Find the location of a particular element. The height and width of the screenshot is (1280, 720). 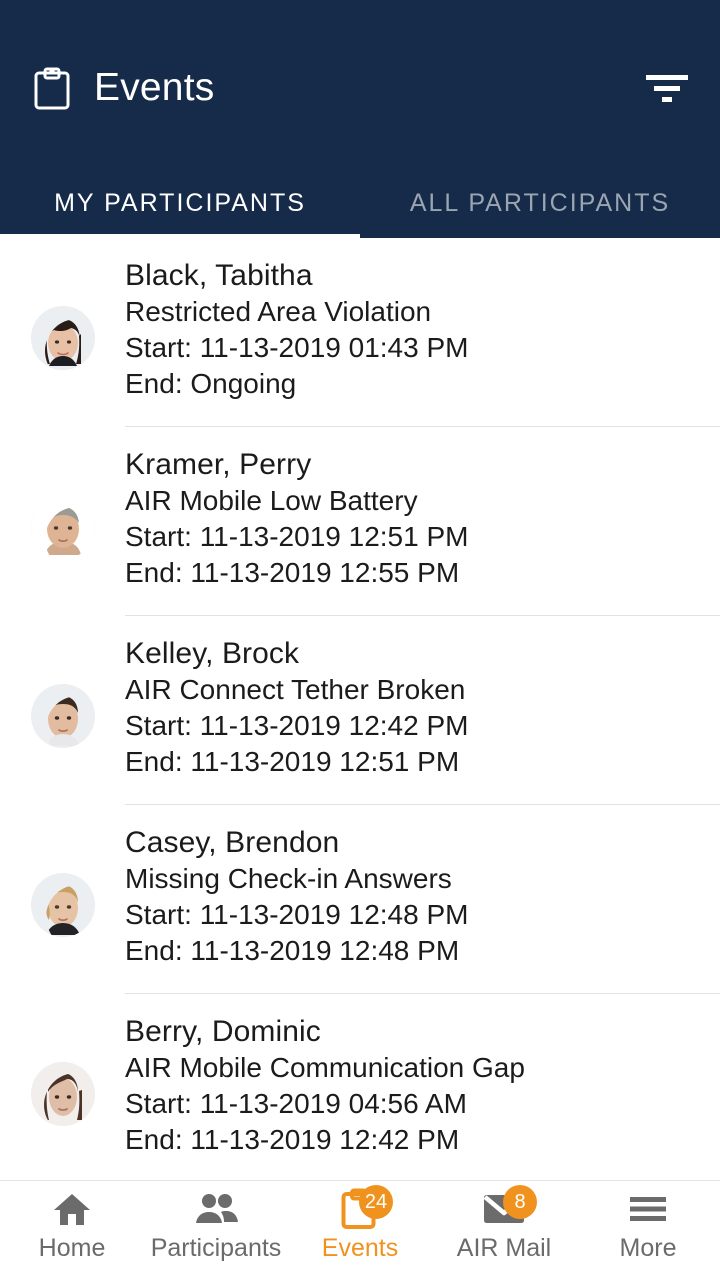

home-icon-wrap is located at coordinates (72, 1211).